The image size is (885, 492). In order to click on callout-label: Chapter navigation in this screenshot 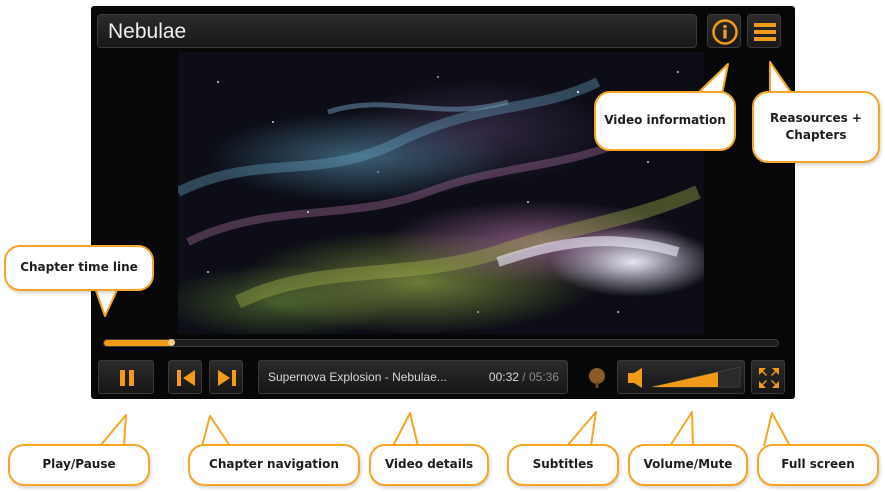, I will do `click(274, 464)`.